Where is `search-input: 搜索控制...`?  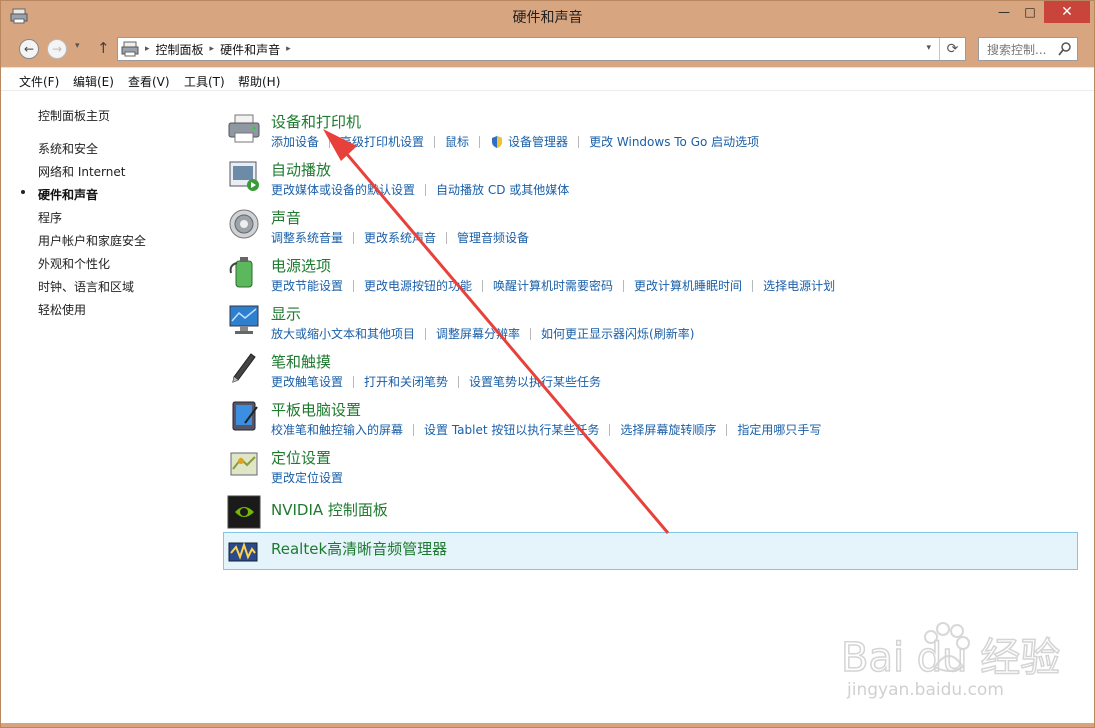
search-input: 搜索控制... is located at coordinates (1028, 49).